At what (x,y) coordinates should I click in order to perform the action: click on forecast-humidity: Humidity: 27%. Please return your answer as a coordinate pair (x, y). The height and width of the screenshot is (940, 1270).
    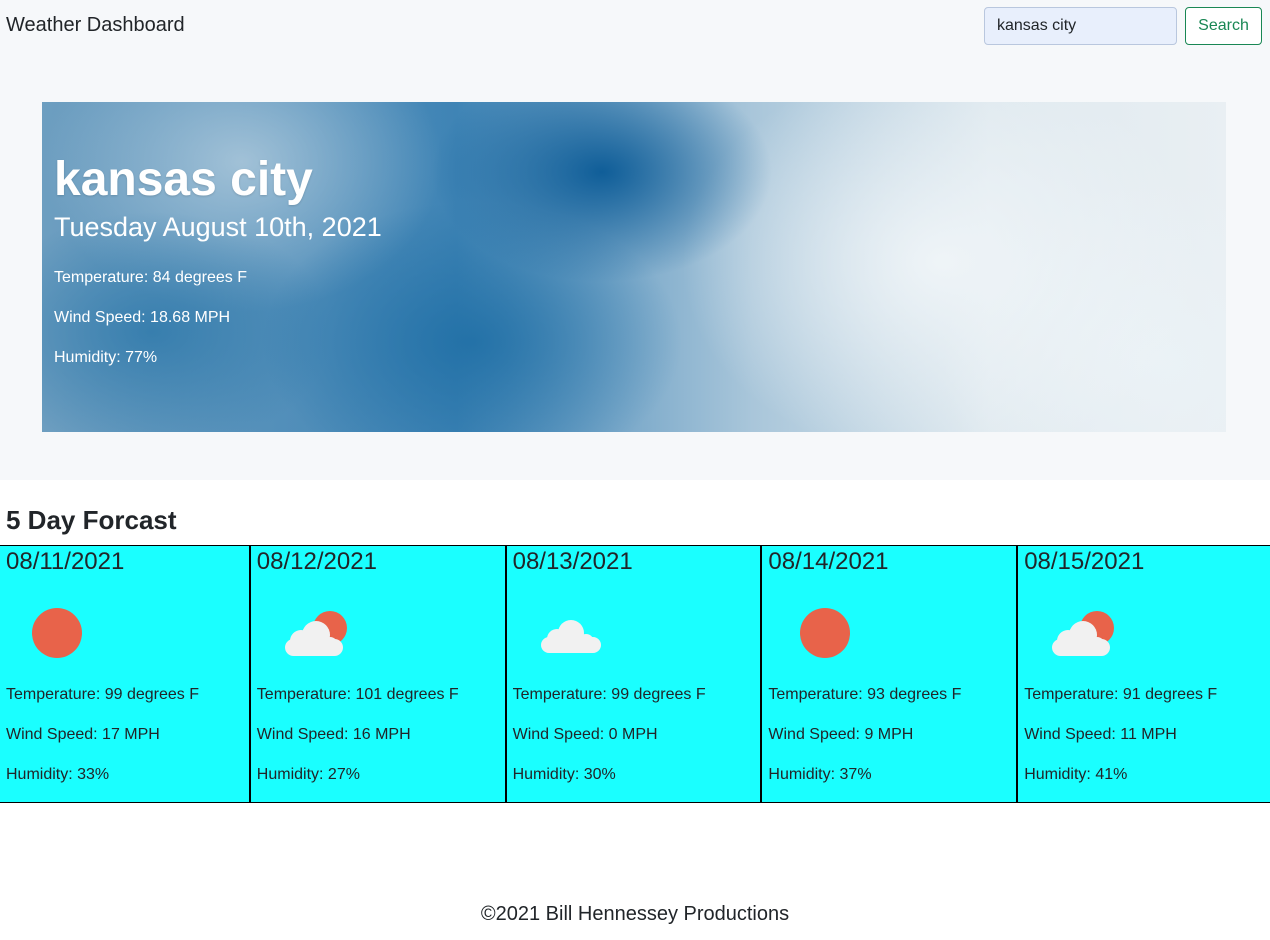
    Looking at the image, I should click on (308, 774).